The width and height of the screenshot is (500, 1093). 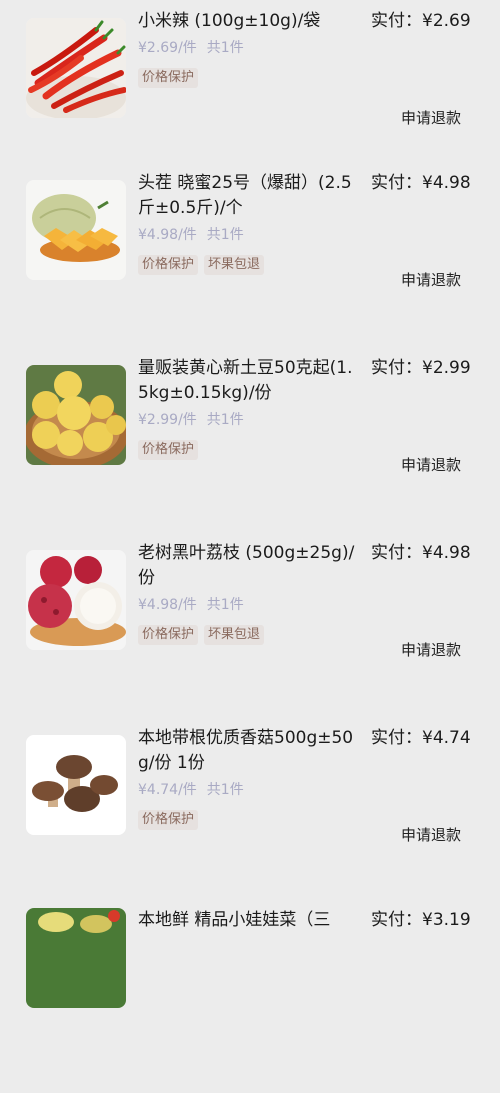 I want to click on paid-value: ¥2.69, so click(x=446, y=21).